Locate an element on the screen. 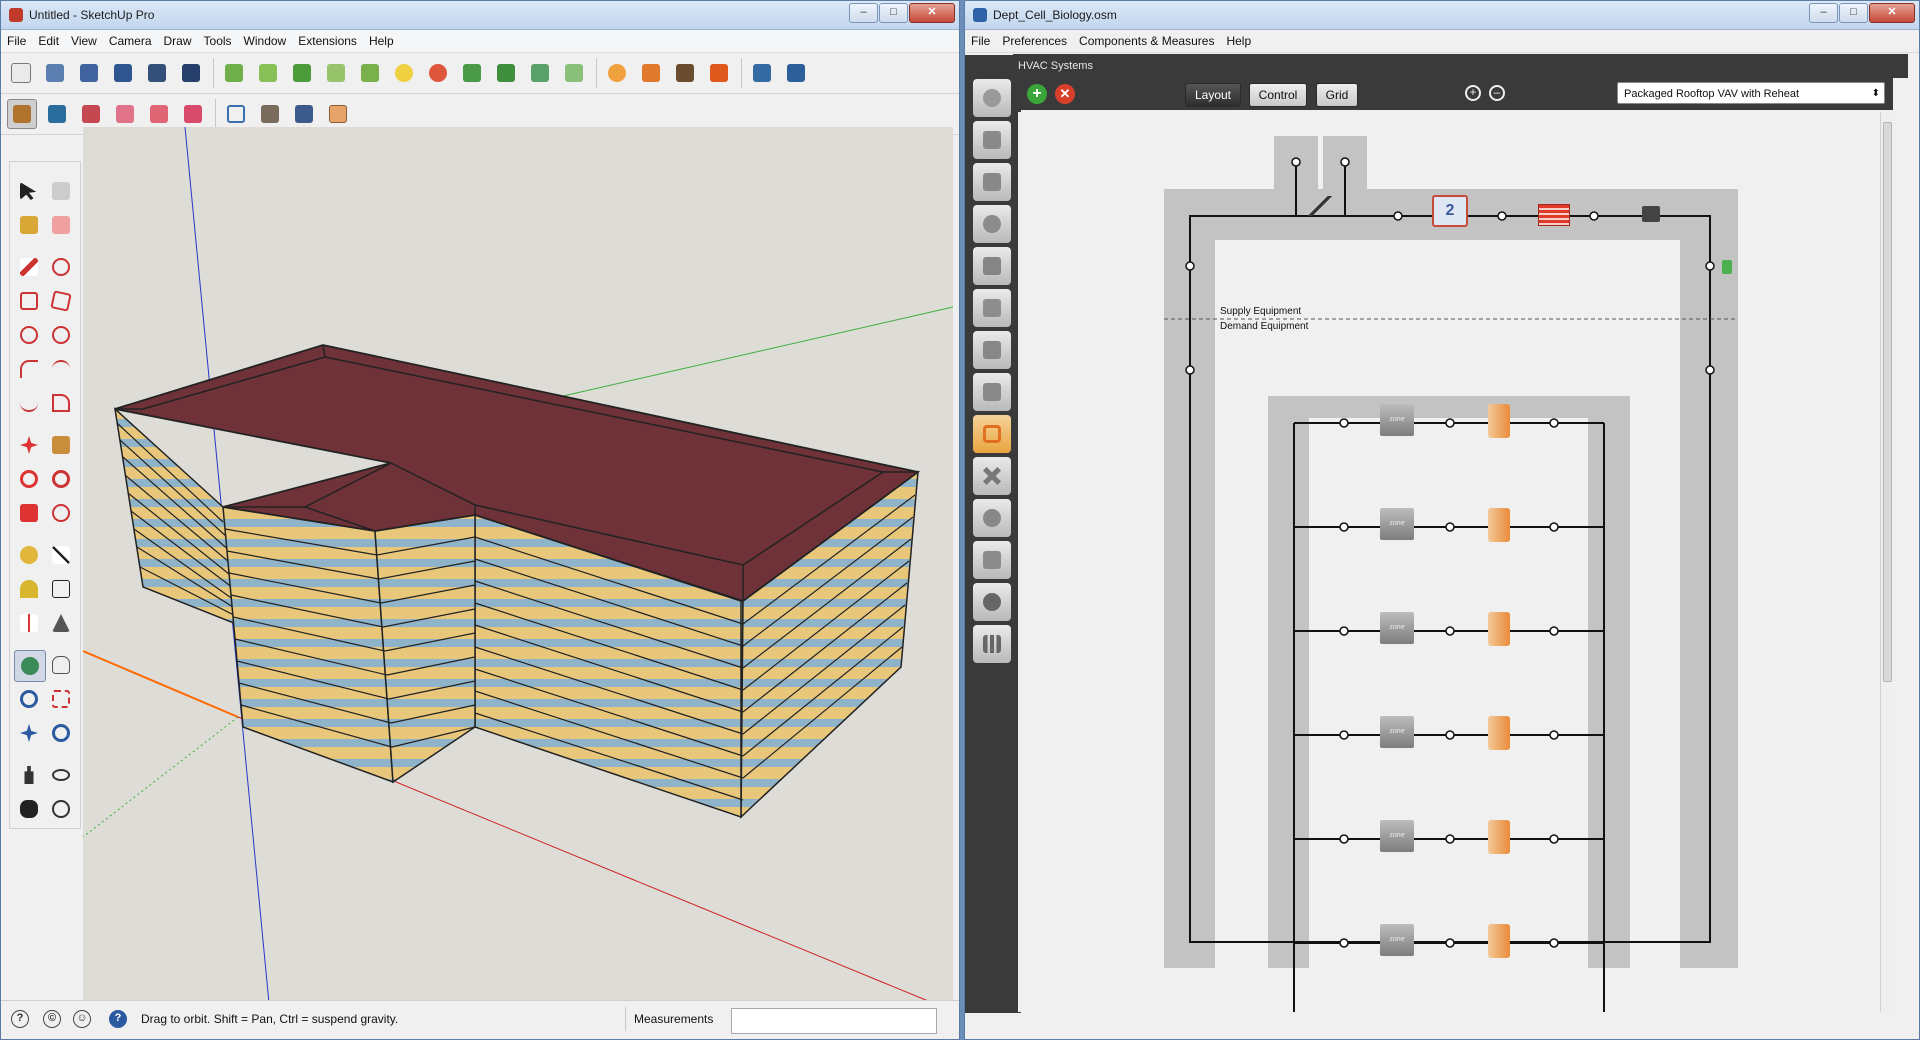  new-glare-sensor-button is located at coordinates (438, 73).